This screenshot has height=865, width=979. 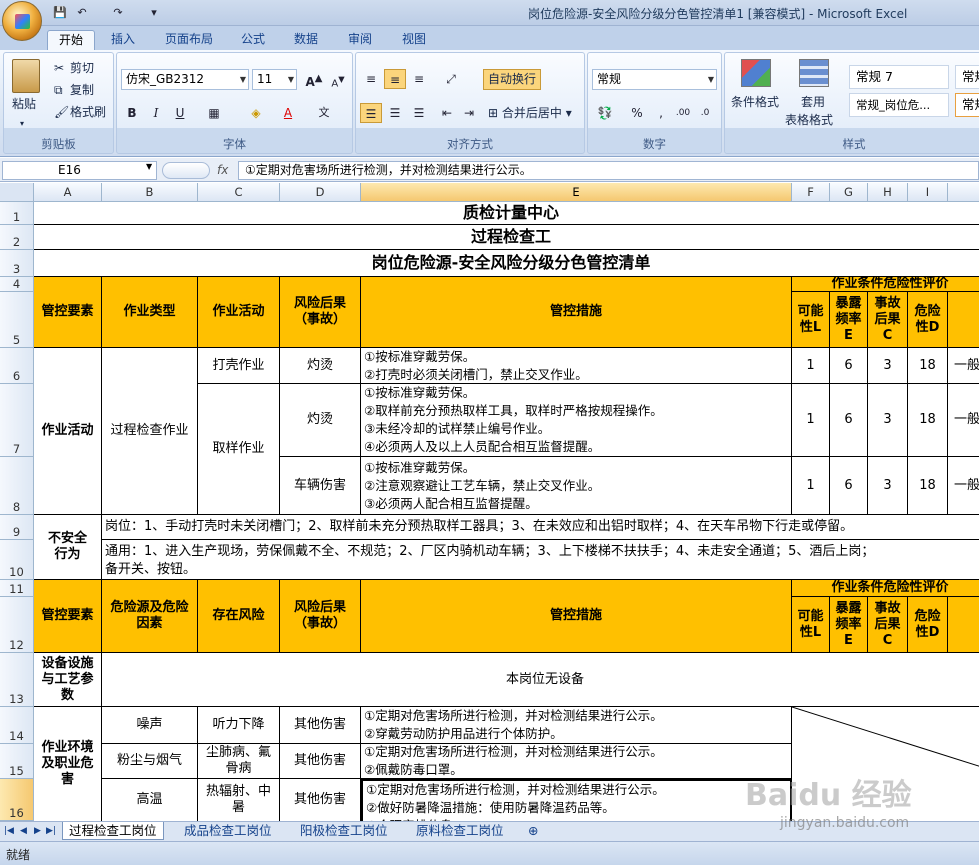 I want to click on align-bottom-icon: ≡, so click(x=419, y=79).